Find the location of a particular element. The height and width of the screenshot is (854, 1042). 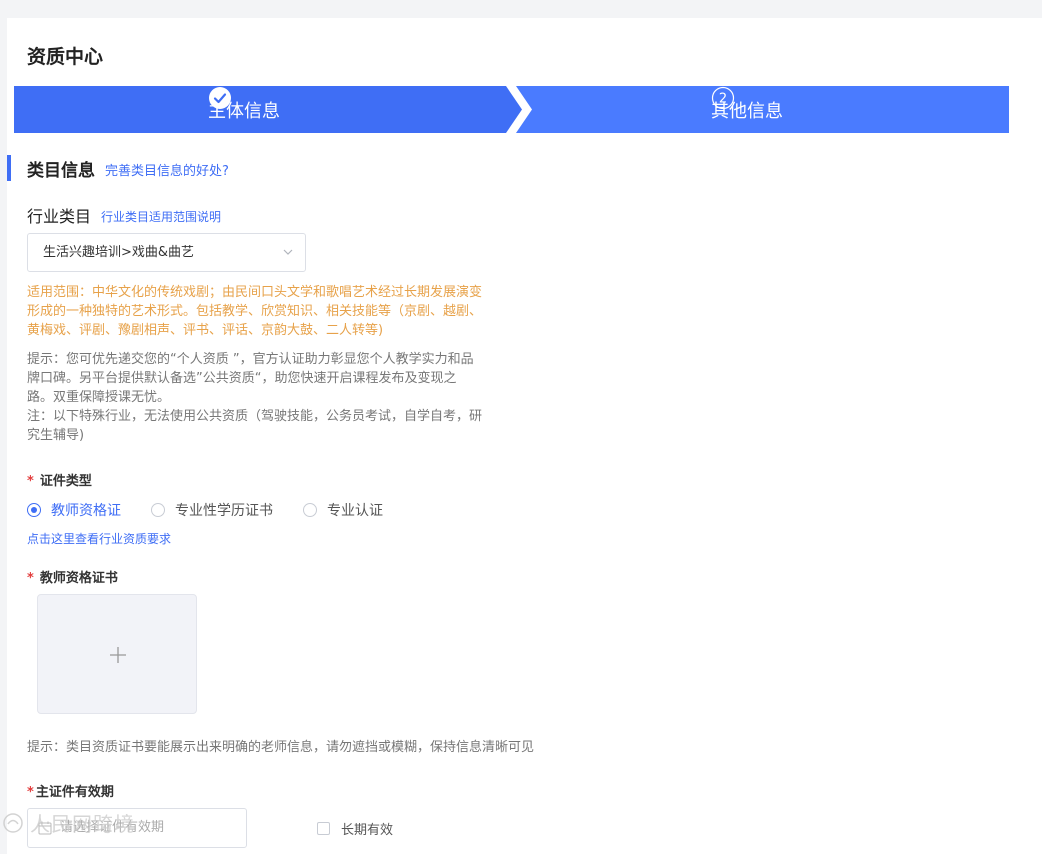

radio-label: 专业认证 is located at coordinates (355, 511).